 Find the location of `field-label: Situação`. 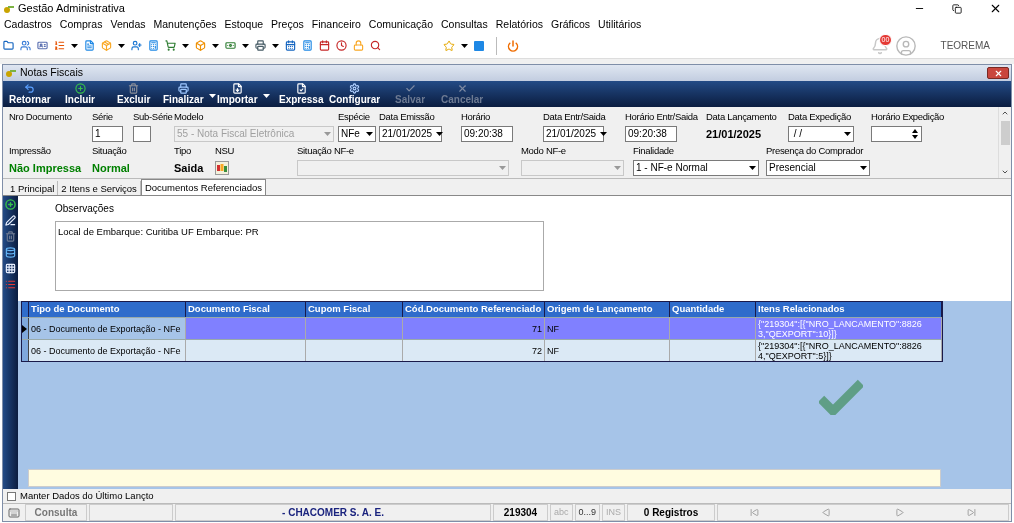

field-label: Situação is located at coordinates (109, 151).